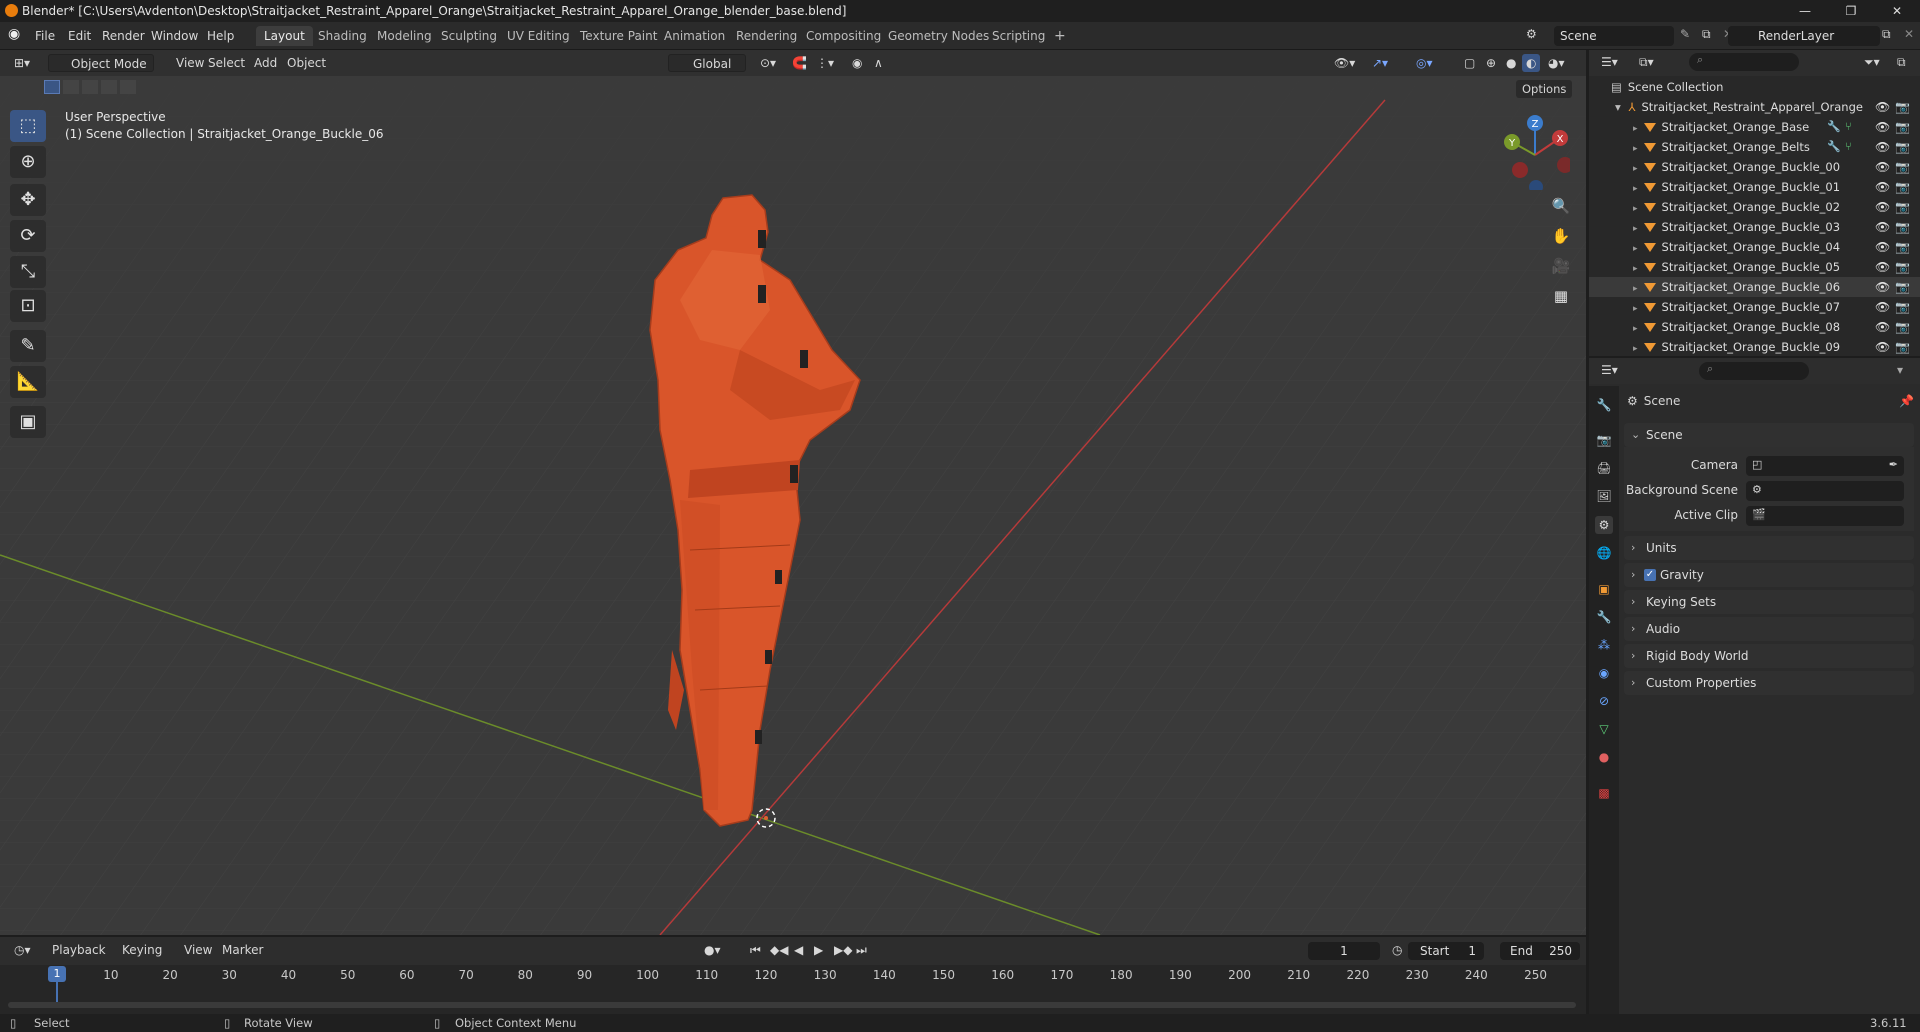 This screenshot has width=1920, height=1032. What do you see at coordinates (1805, 11) in the screenshot?
I see `minimize-button: —` at bounding box center [1805, 11].